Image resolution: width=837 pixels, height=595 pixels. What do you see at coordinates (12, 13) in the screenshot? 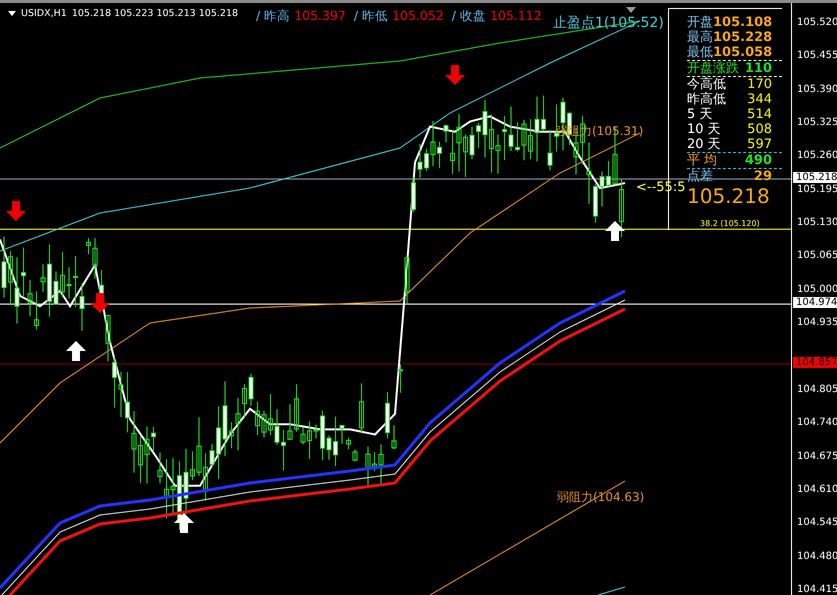
I see `dropdown-icon` at bounding box center [12, 13].